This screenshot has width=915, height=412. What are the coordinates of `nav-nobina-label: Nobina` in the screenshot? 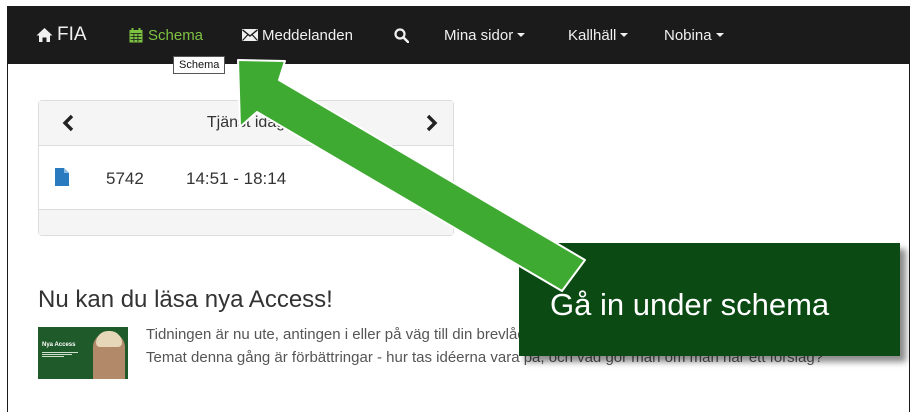 It's located at (688, 35).